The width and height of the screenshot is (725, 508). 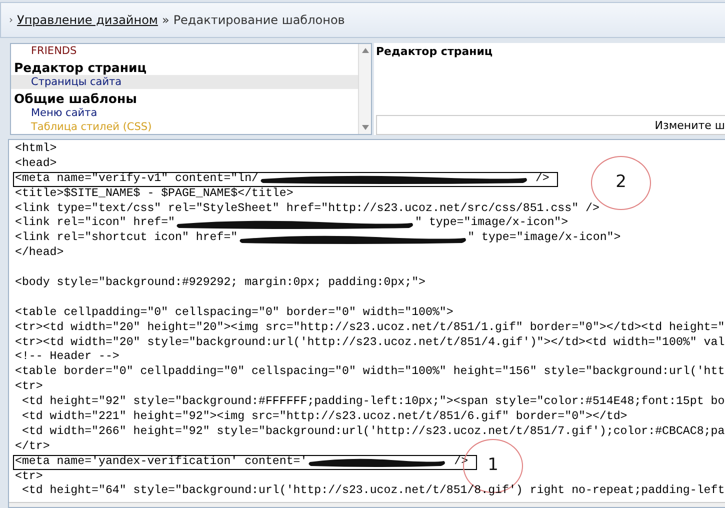 I want to click on chevron-icon: ›, so click(x=11, y=20).